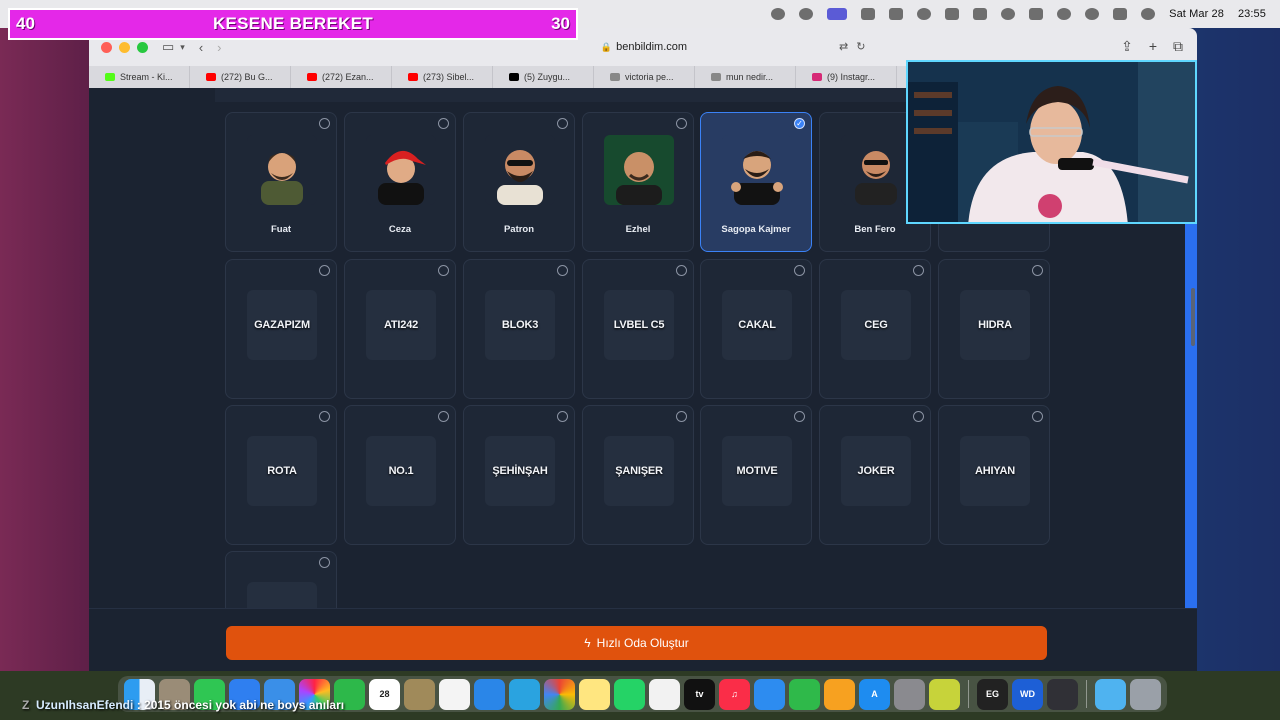 This screenshot has width=1280, height=720. Describe the element at coordinates (896, 14) in the screenshot. I see `grid-icon` at that location.